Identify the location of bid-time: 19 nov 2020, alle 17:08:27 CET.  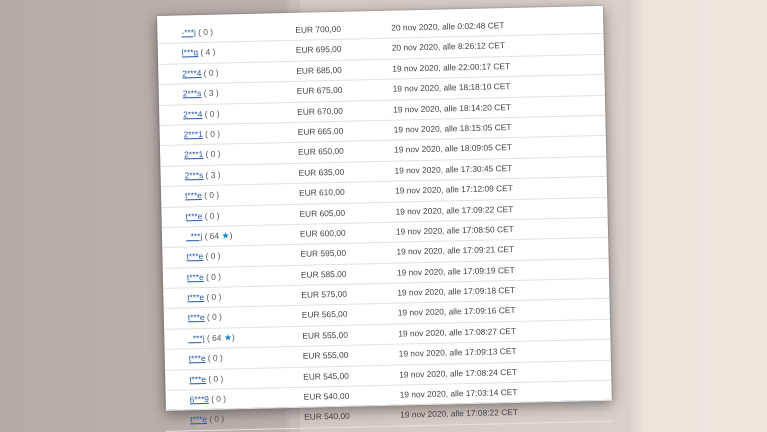
(457, 332).